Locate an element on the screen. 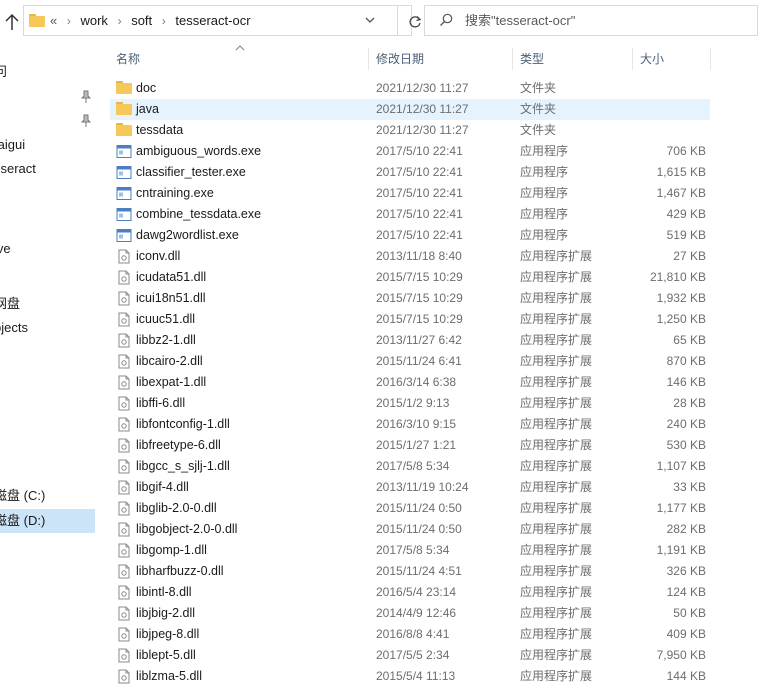 The image size is (758, 687). file-date: 2015/7/15 10:29 is located at coordinates (419, 319).